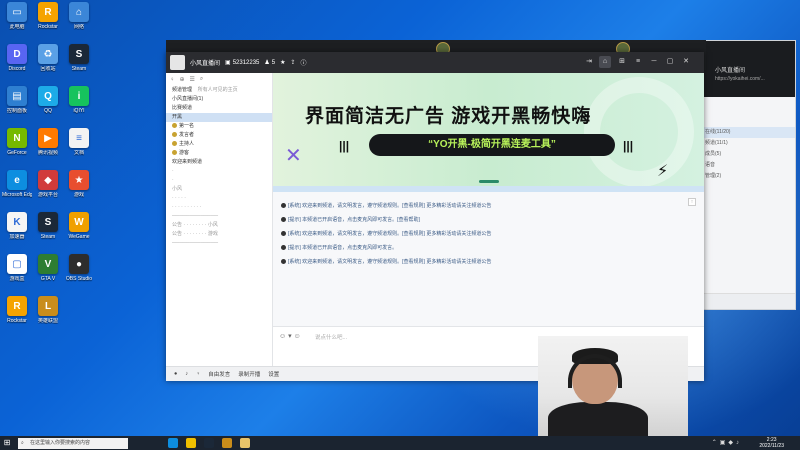  I want to click on desktop-shortcut: ★ 游戏, so click(79, 184).